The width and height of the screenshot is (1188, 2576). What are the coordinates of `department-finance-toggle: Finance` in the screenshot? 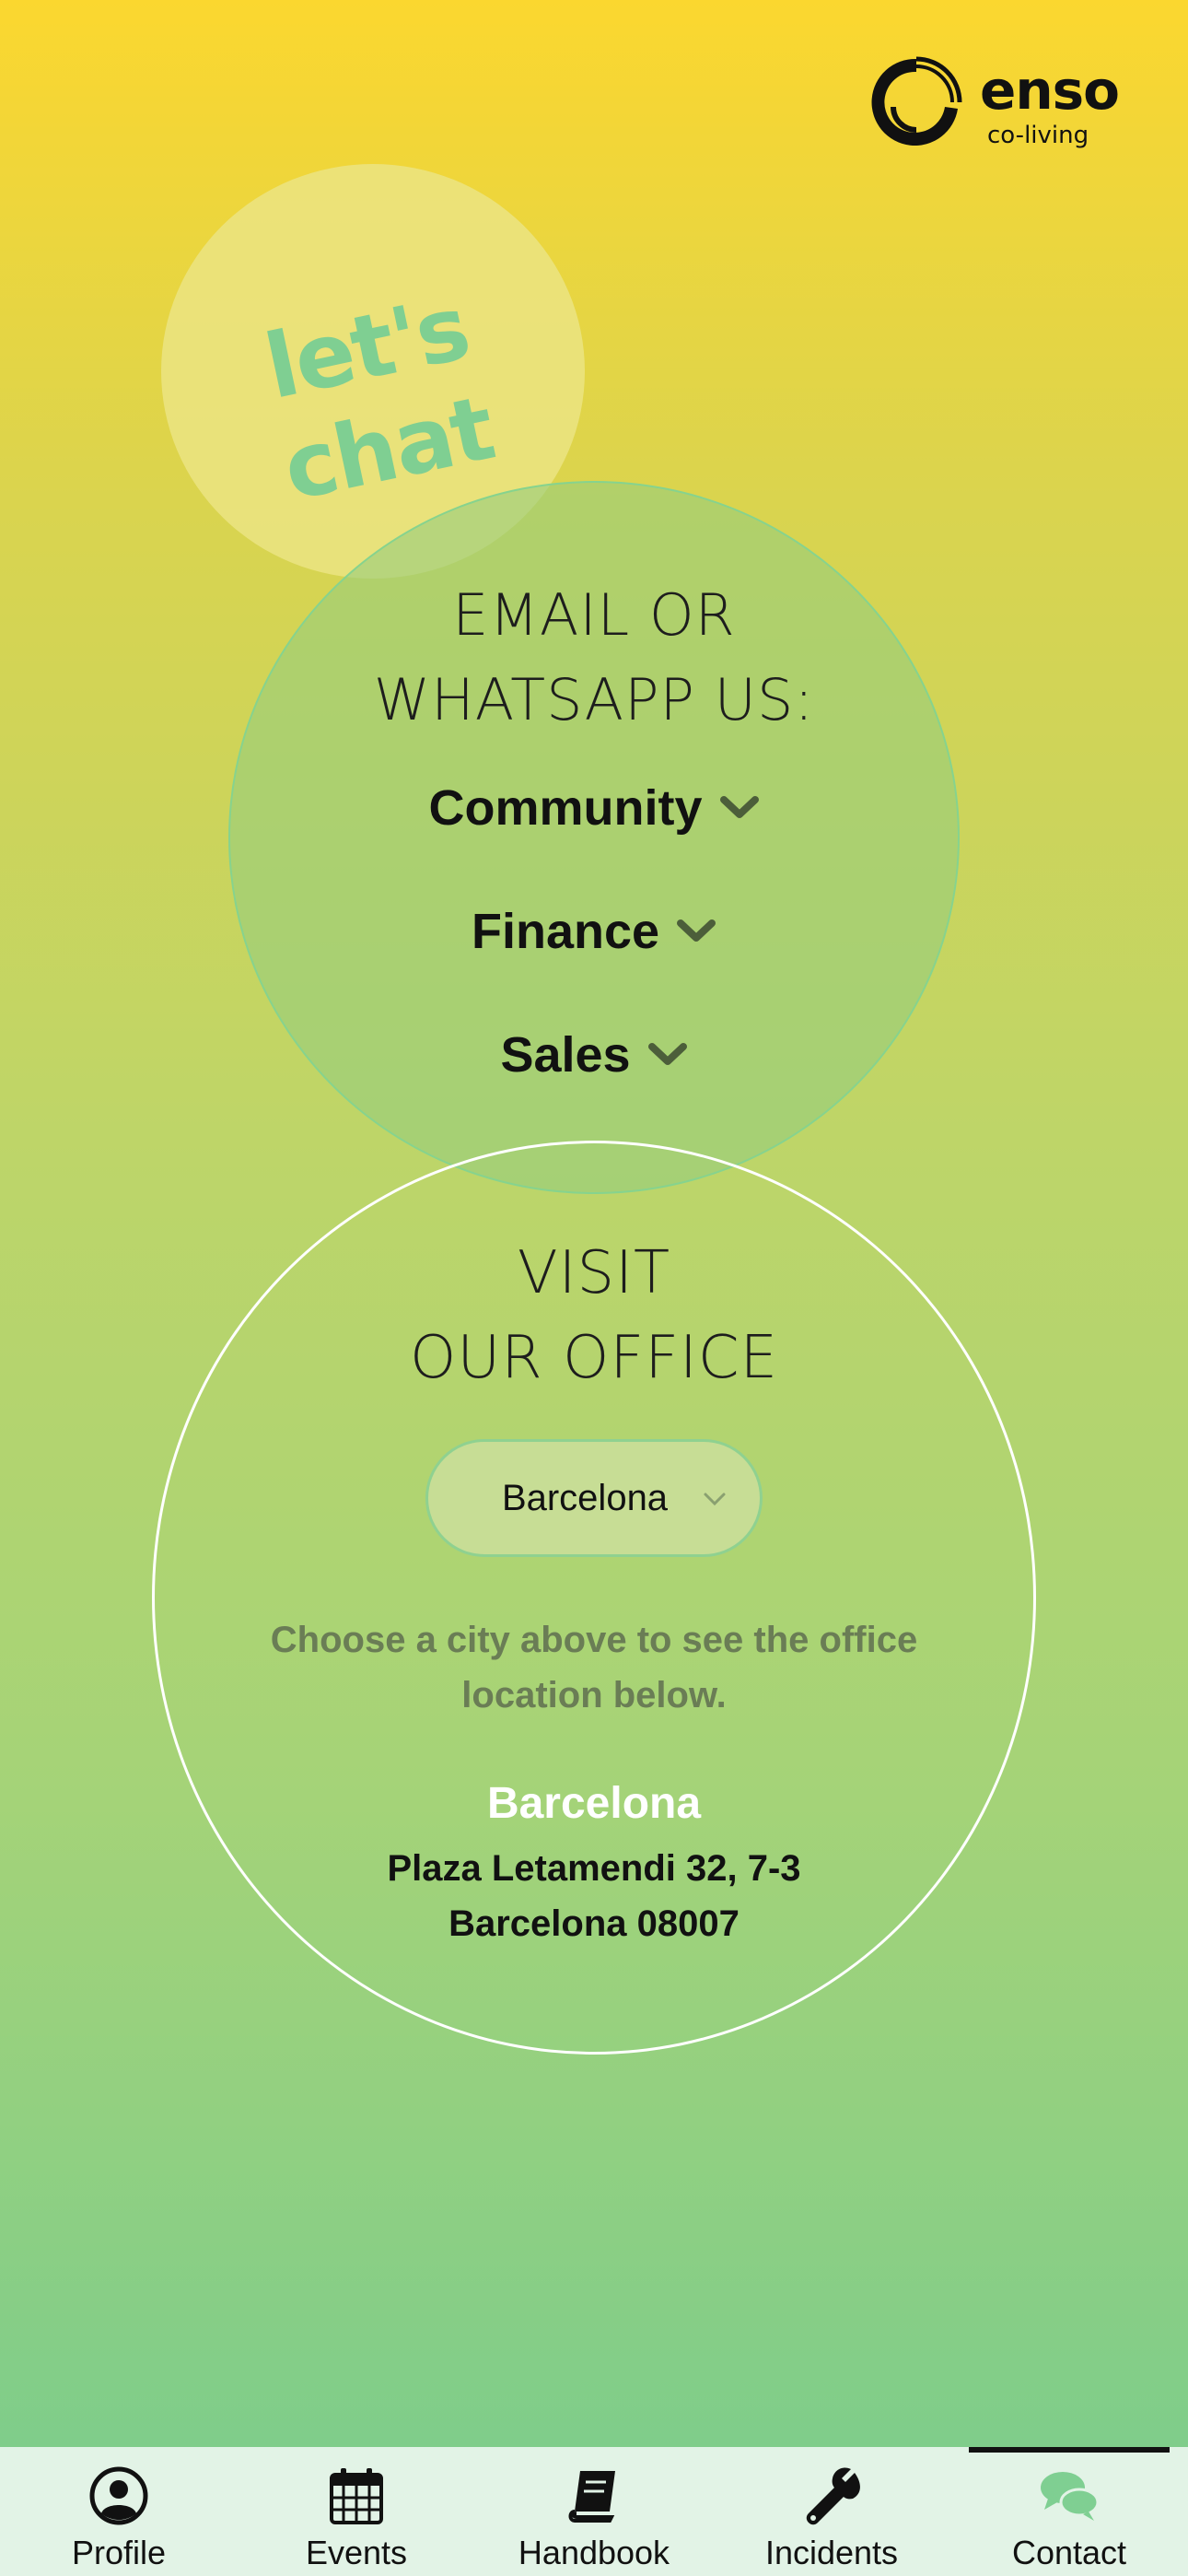 It's located at (594, 931).